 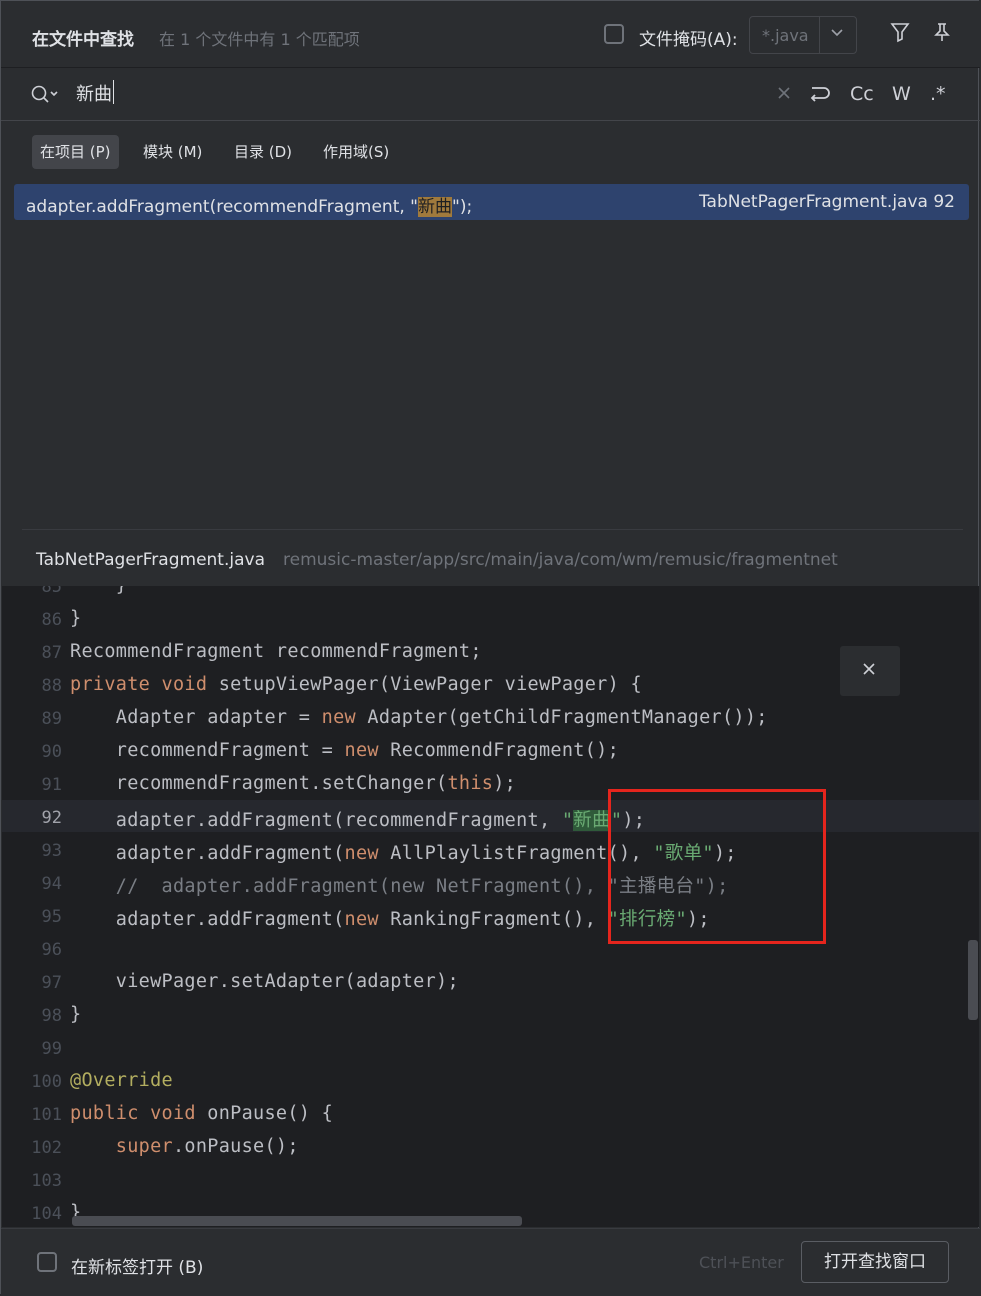 I want to click on close-icon, so click(x=869, y=670).